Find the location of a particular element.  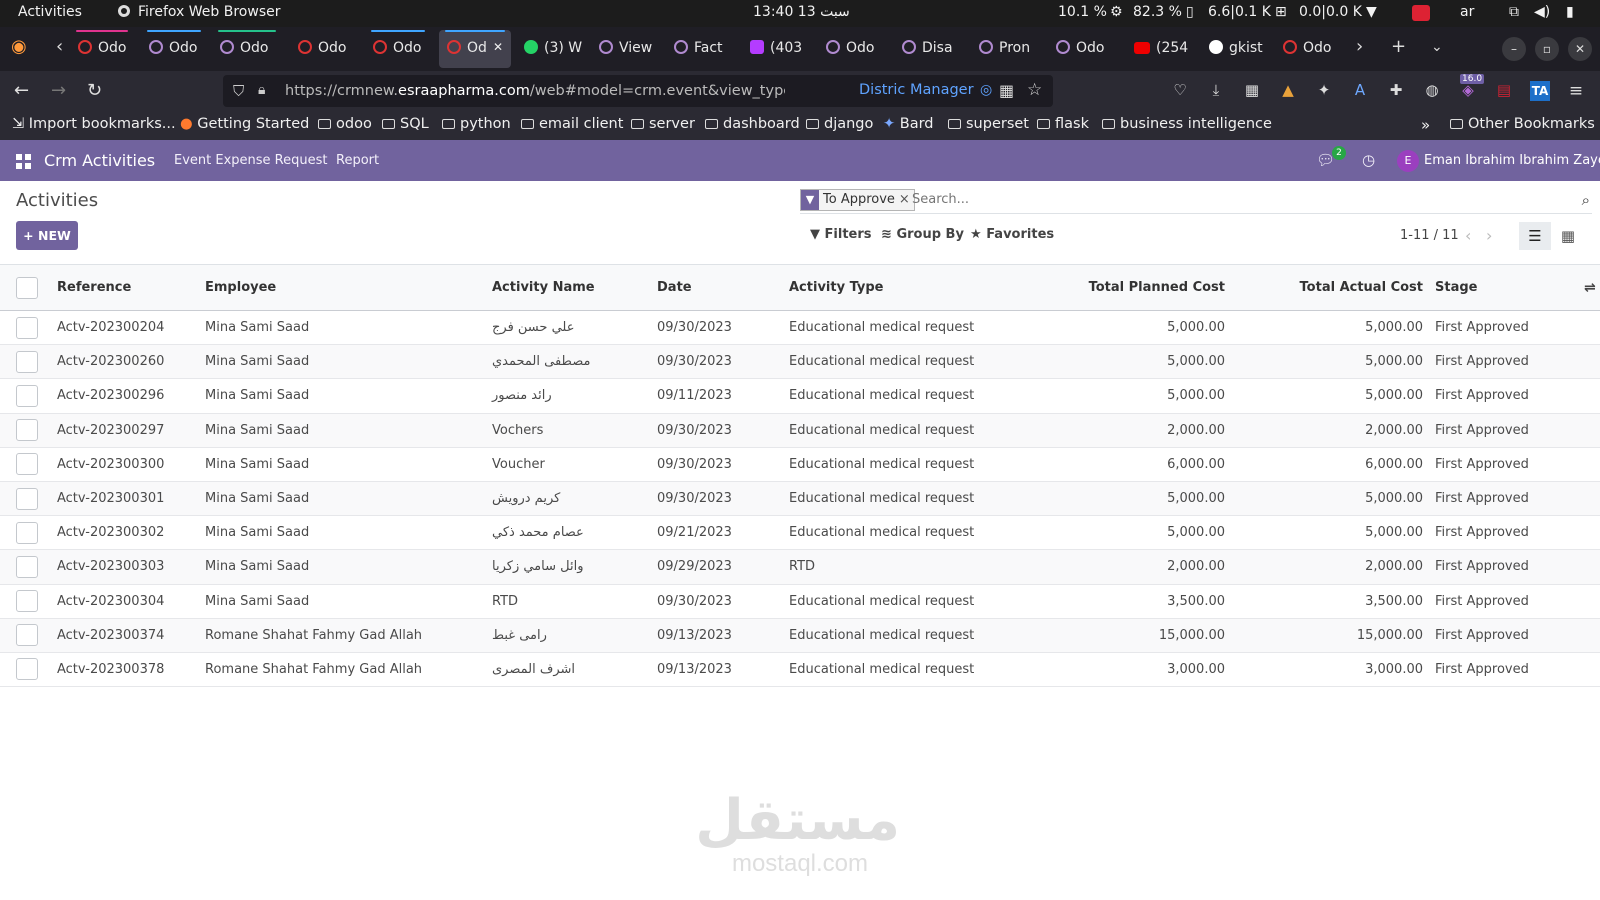

app-menu-label: Firefox Web Browser is located at coordinates (209, 12).